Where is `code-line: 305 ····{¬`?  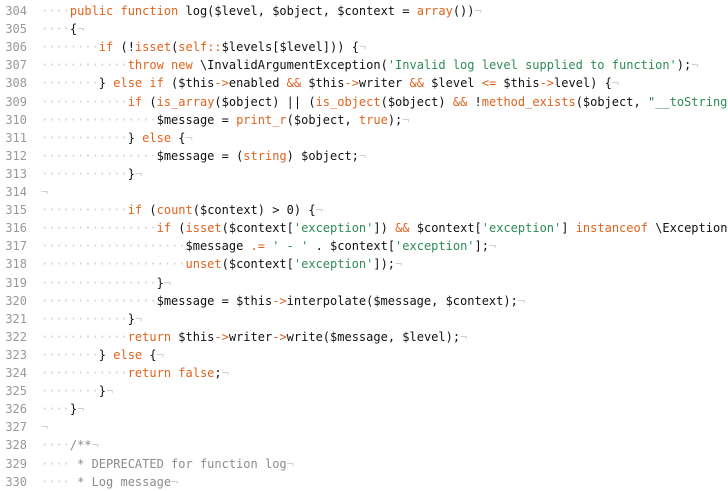
code-line: 305 ····{¬ is located at coordinates (364, 29).